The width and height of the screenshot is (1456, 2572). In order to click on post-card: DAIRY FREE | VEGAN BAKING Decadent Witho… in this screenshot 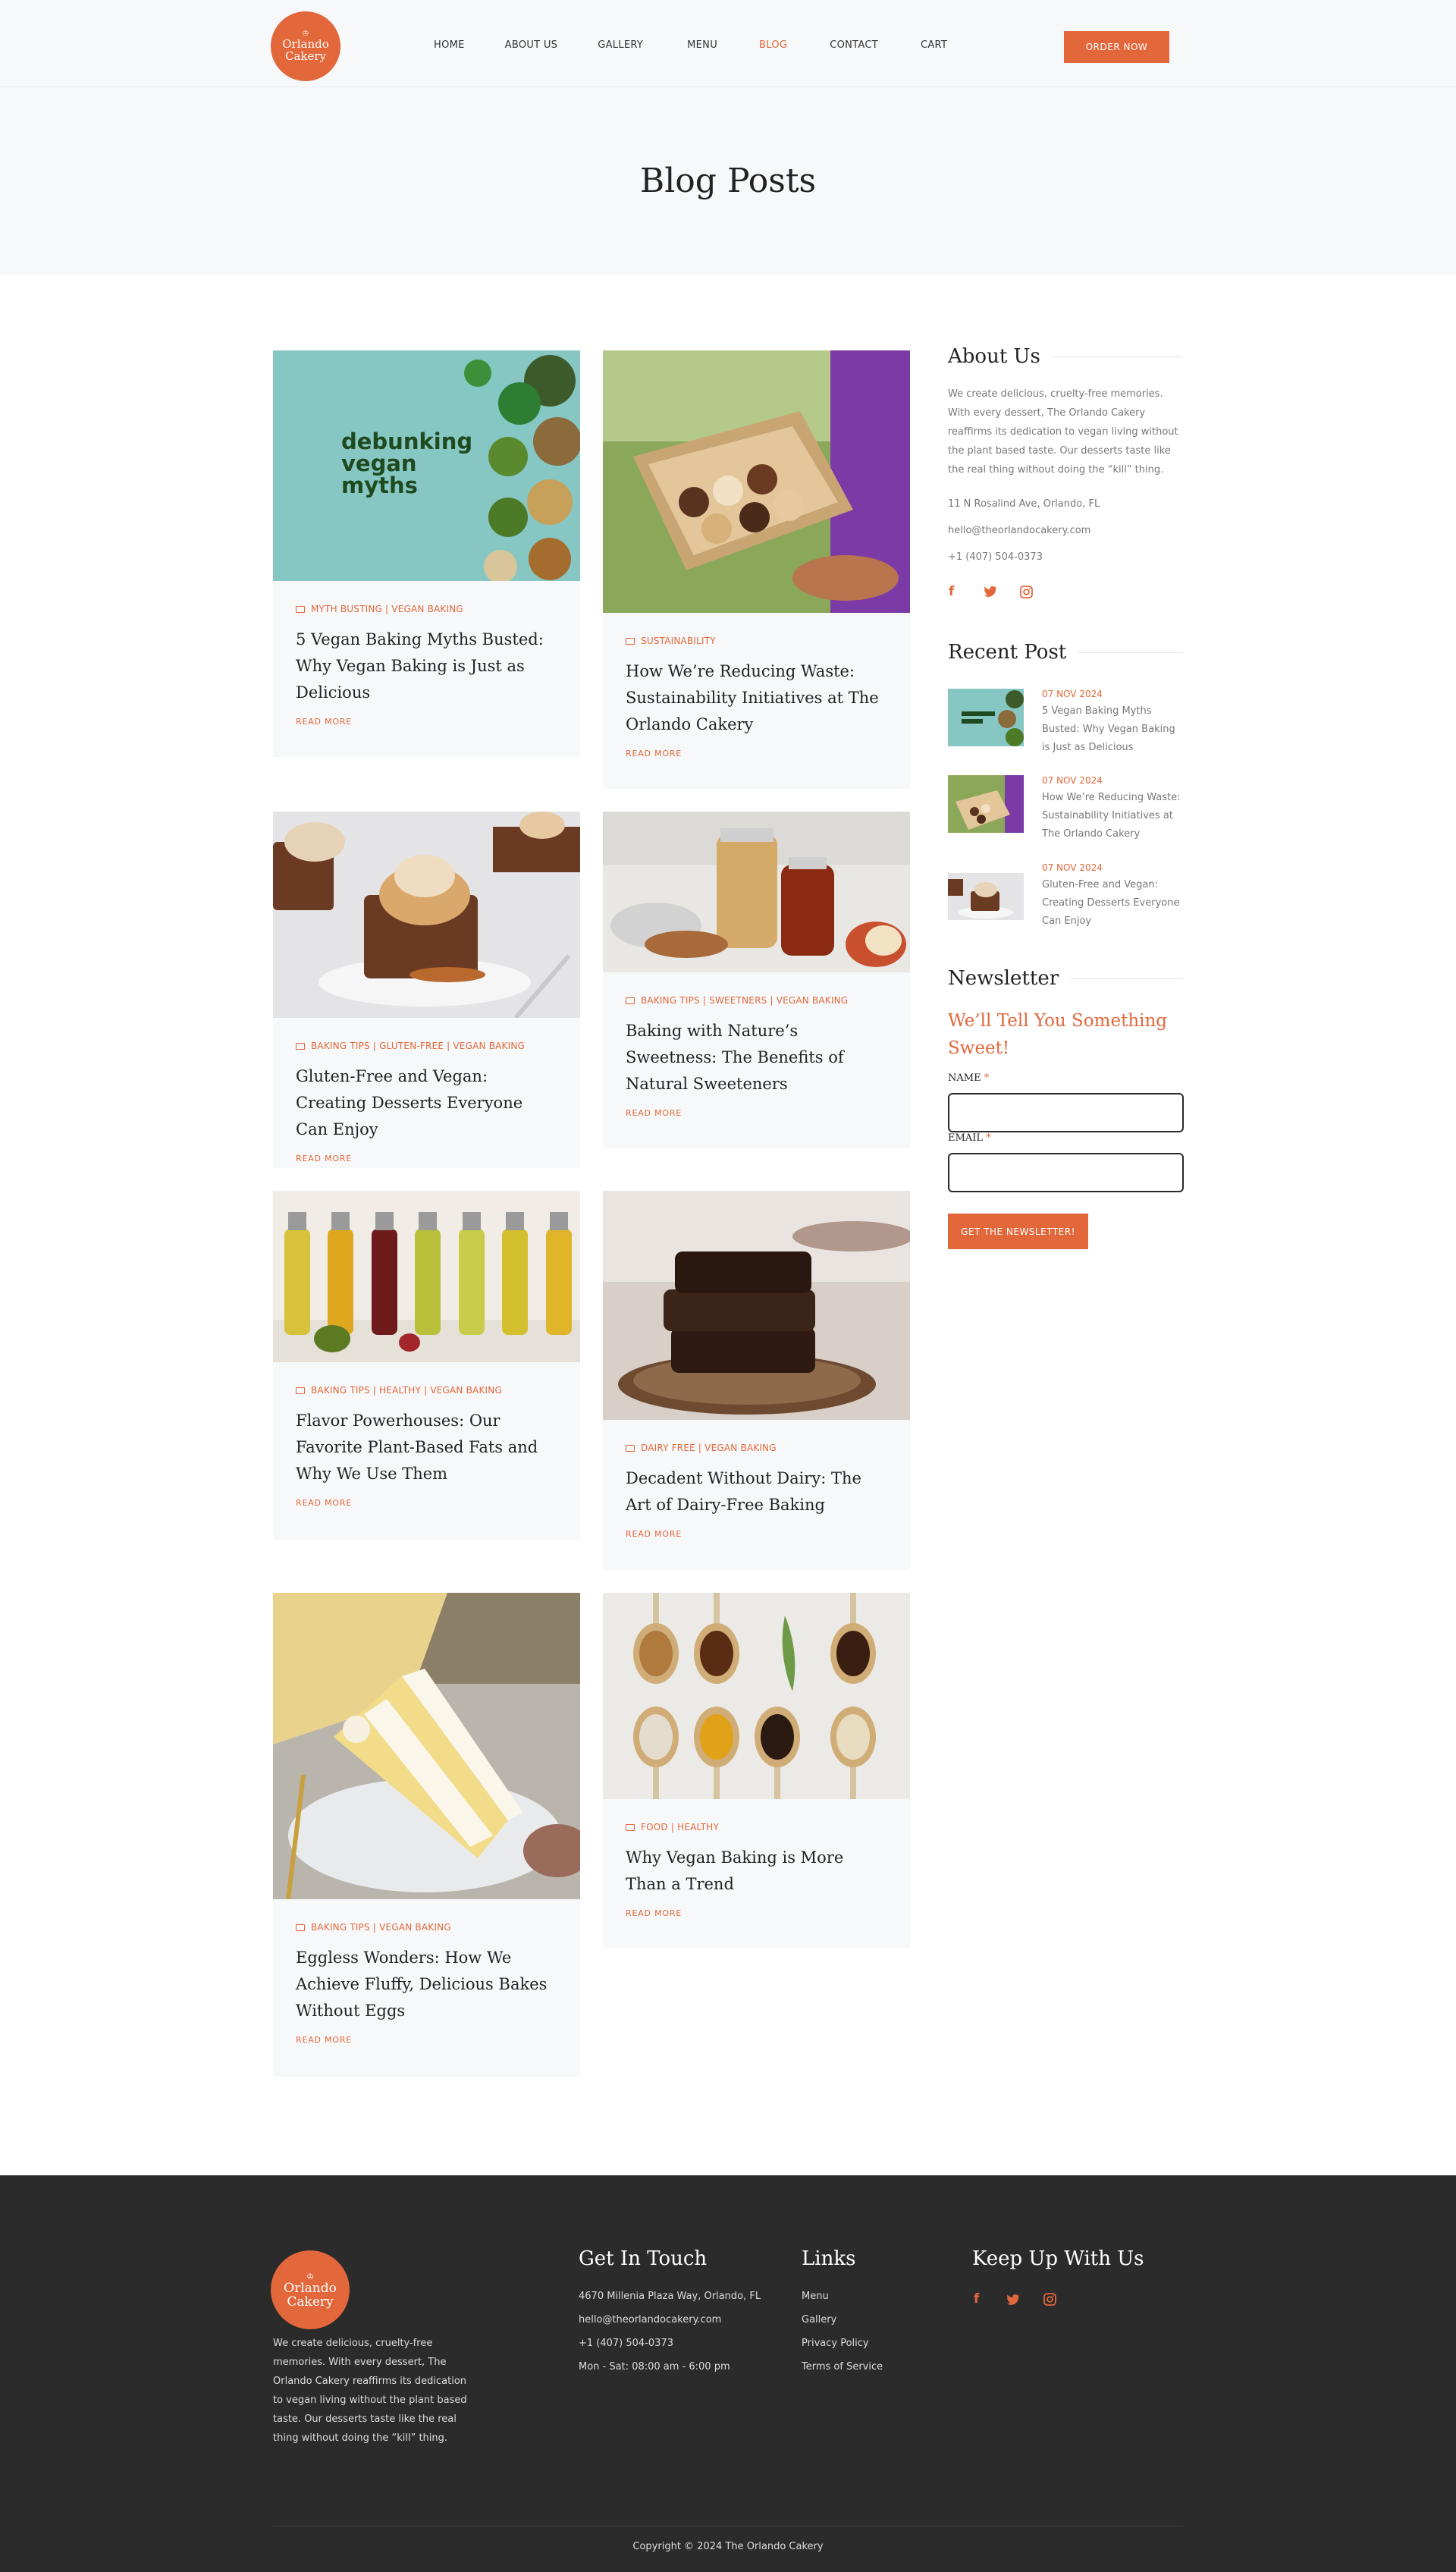, I will do `click(756, 1380)`.